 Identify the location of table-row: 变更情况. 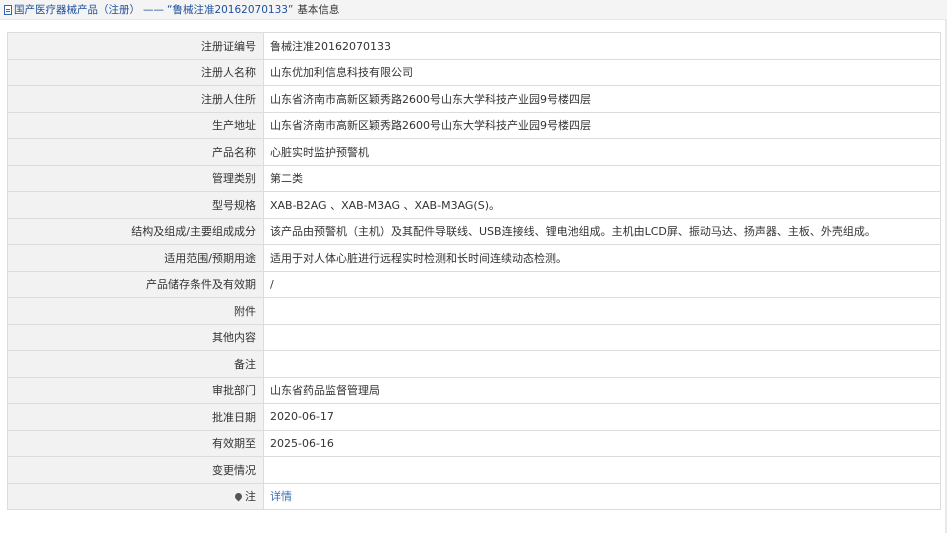
(474, 470).